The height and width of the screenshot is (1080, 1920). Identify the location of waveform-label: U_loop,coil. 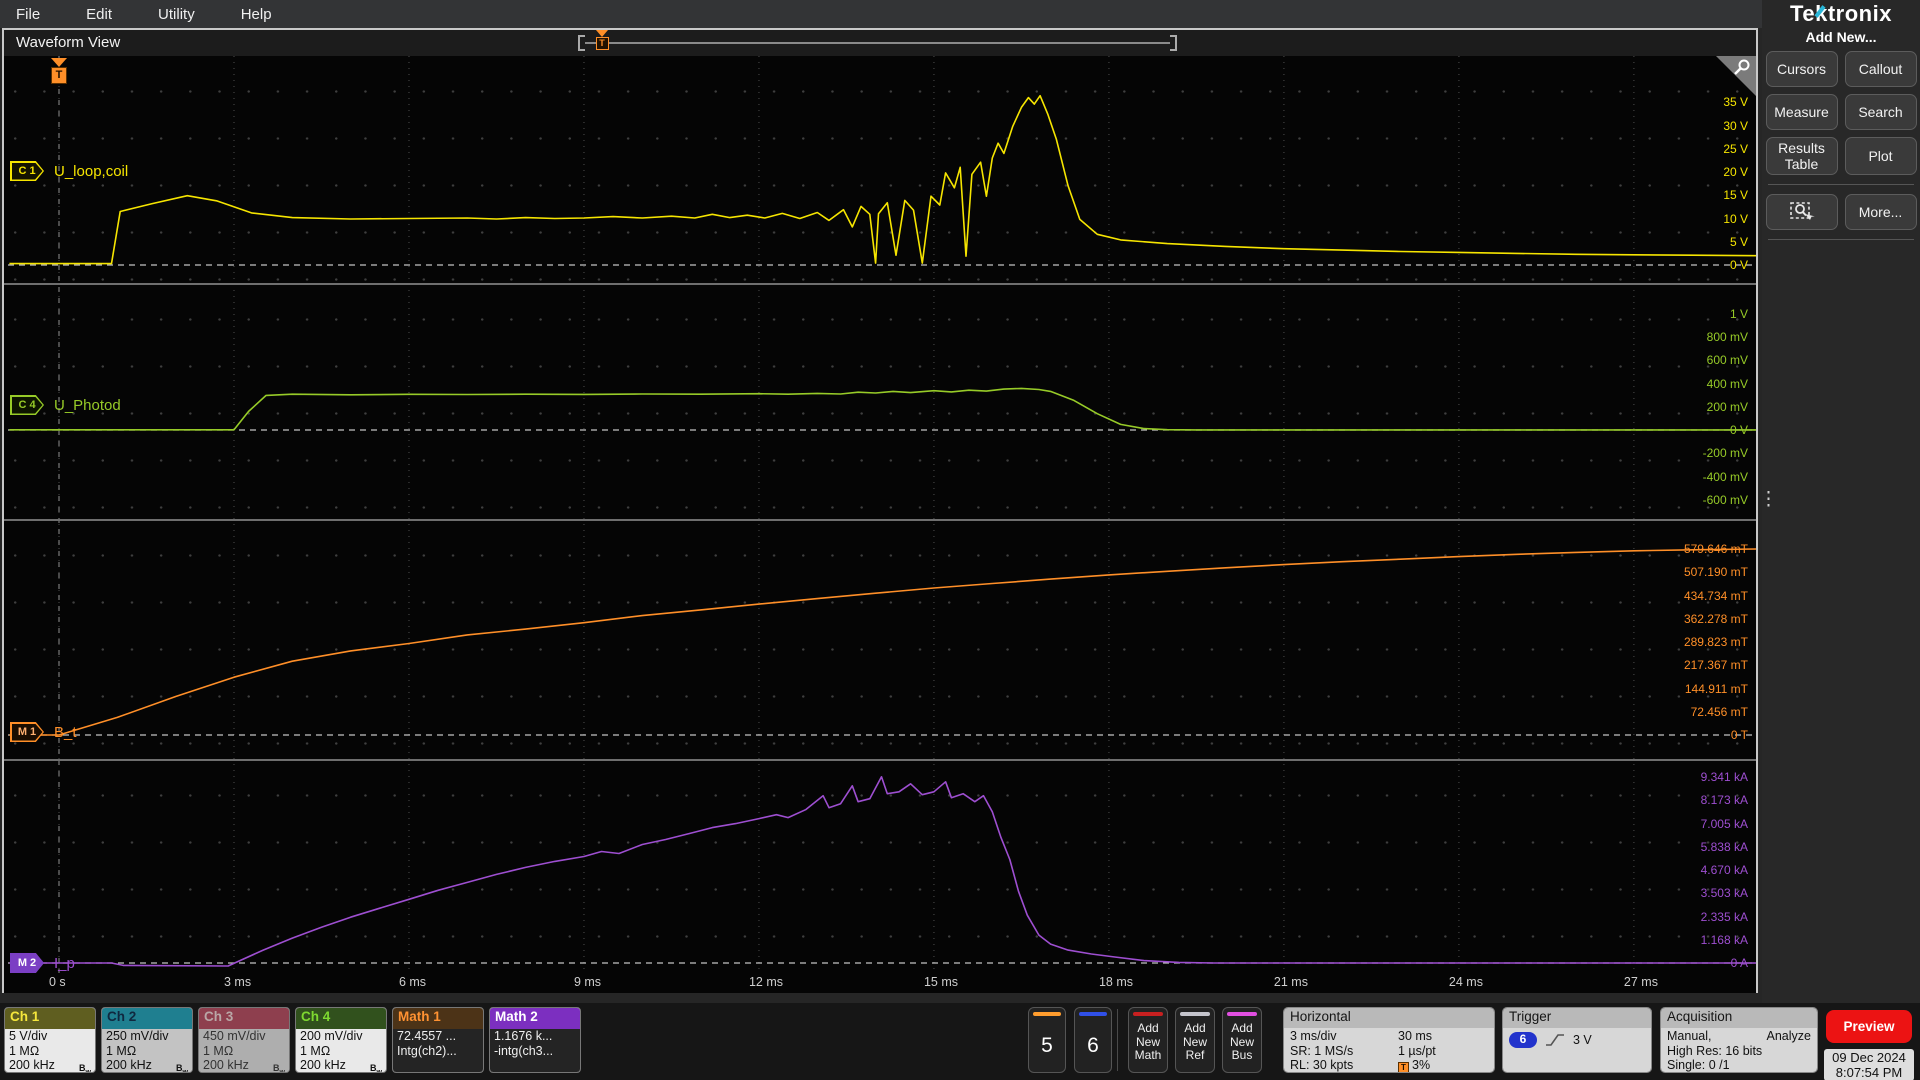
(91, 171).